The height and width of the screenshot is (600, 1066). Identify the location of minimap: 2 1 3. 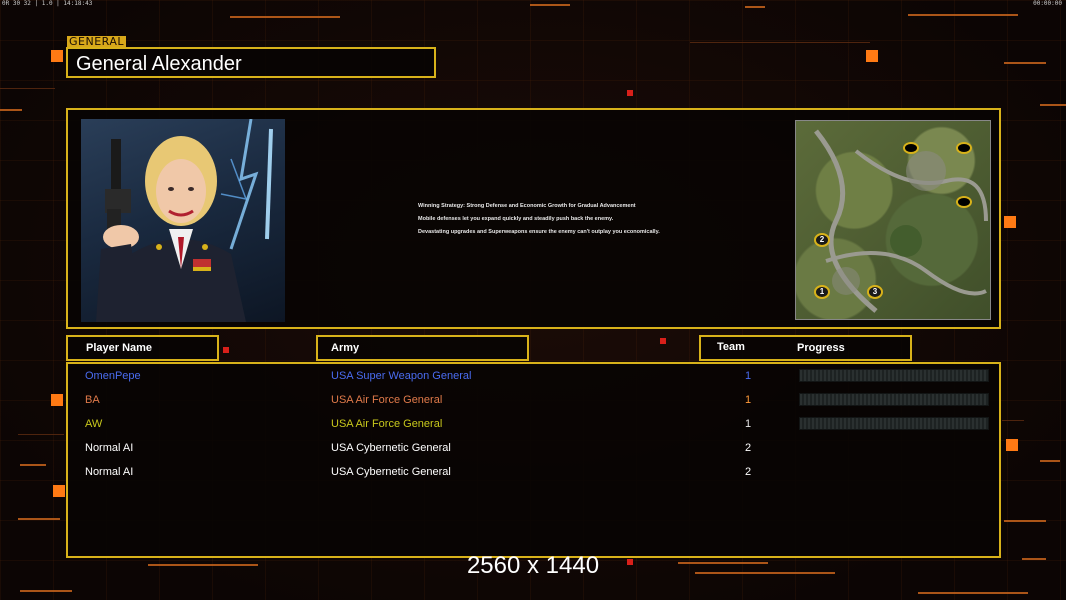
(893, 220).